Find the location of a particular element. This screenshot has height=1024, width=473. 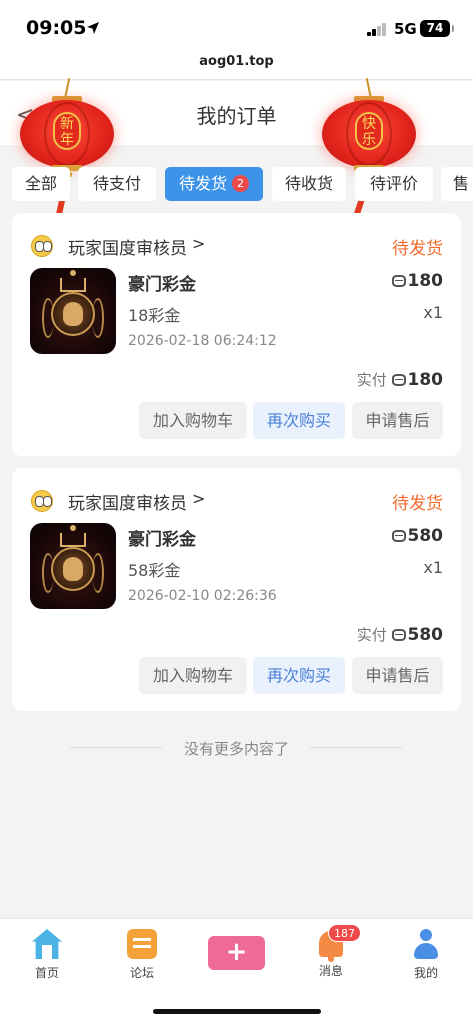

product-price: 580 is located at coordinates (417, 536).